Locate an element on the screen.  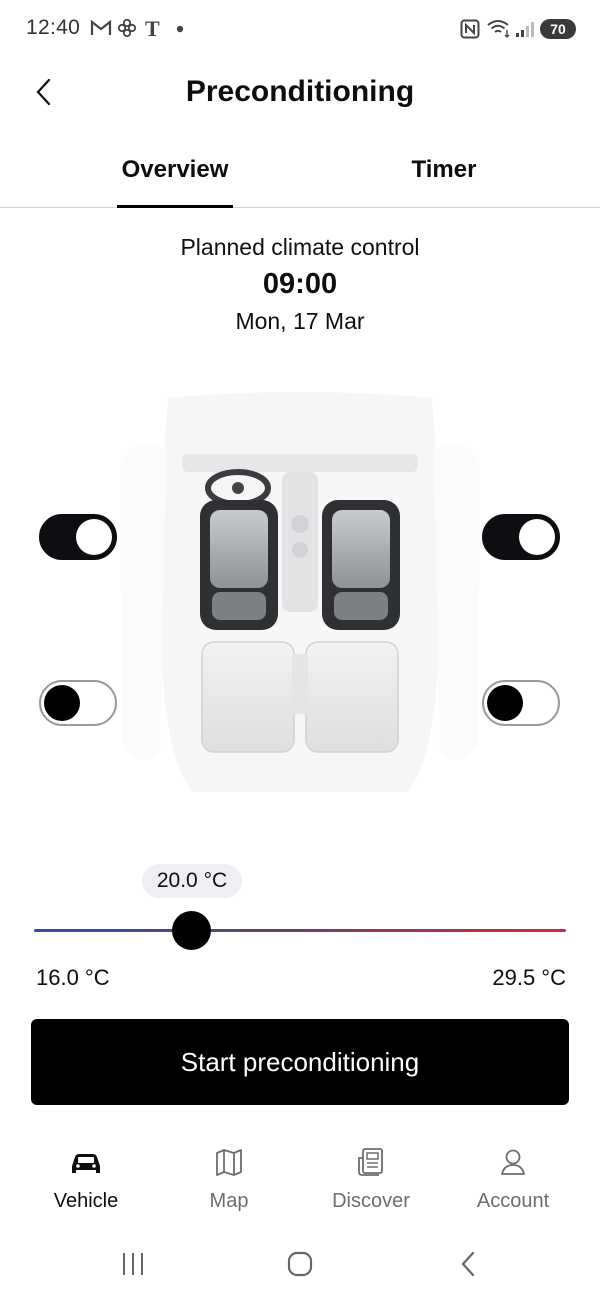
nav-item-discover: Discover is located at coordinates (371, 1180).